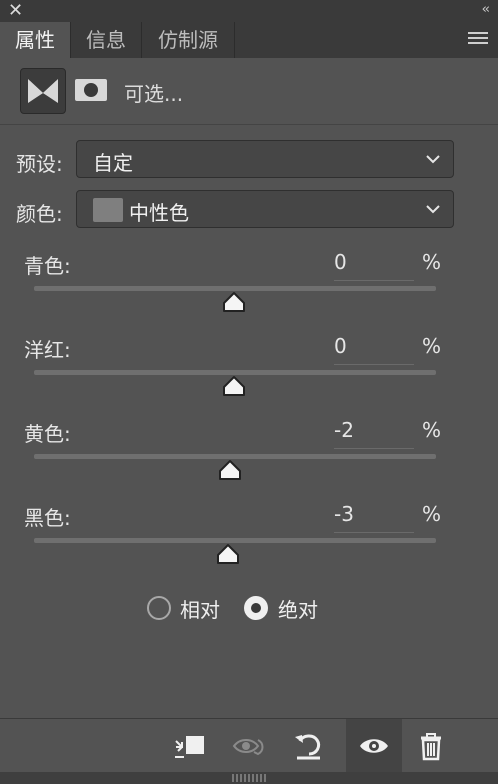 The height and width of the screenshot is (784, 498). I want to click on slider-label: 黑色:, so click(47, 518).